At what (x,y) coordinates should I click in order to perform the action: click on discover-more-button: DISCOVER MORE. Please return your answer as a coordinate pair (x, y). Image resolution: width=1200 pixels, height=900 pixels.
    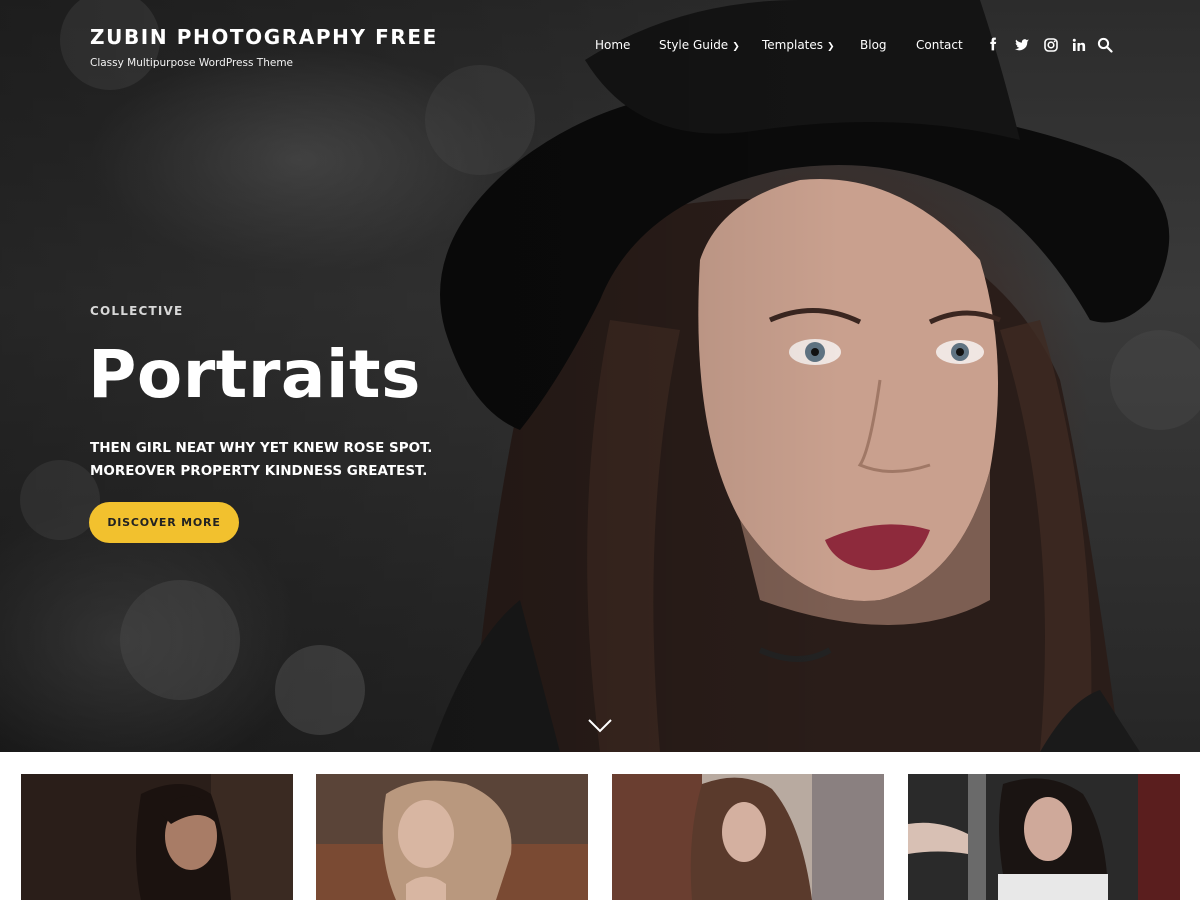
    Looking at the image, I should click on (164, 522).